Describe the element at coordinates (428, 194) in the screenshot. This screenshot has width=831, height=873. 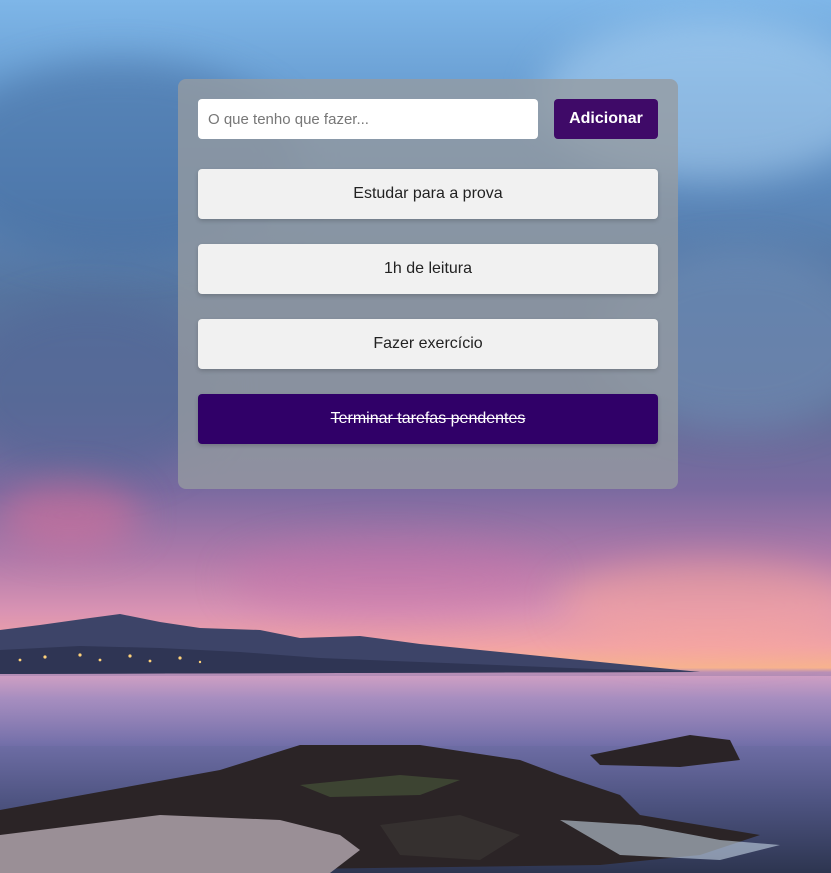
I see `task-item-study: Estudar para a prova` at that location.